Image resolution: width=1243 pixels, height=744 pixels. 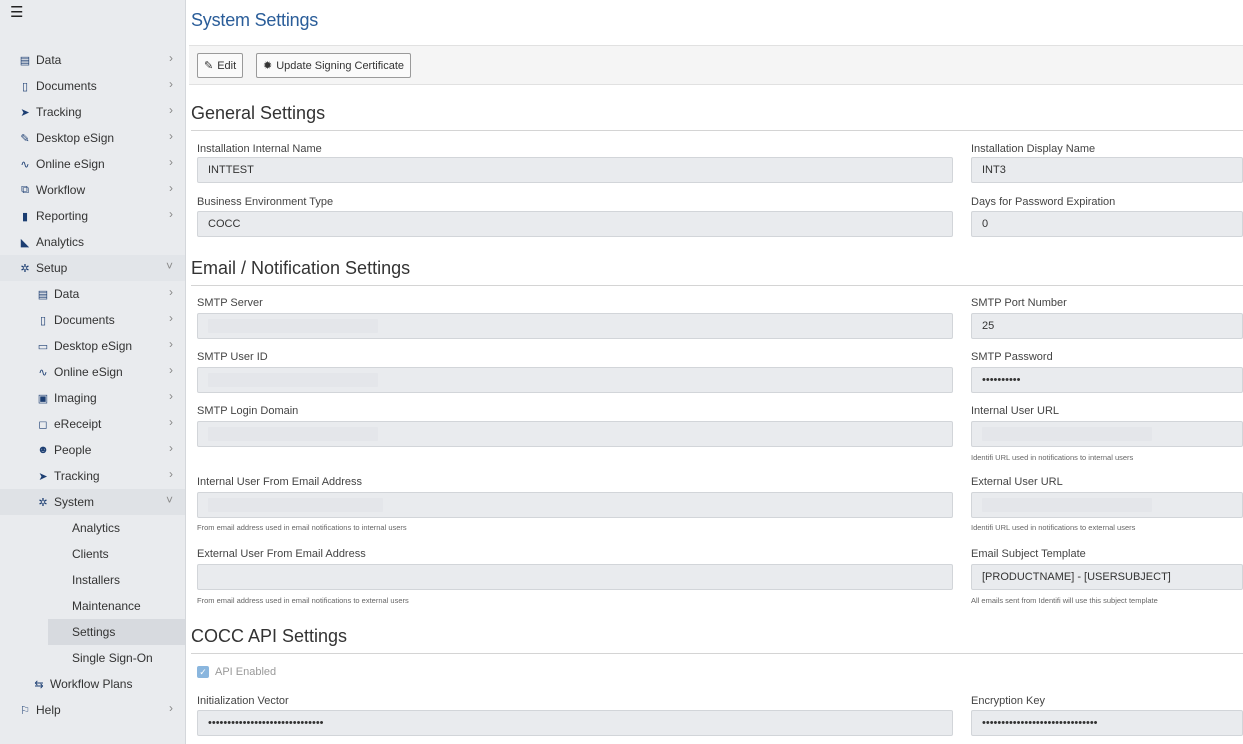 What do you see at coordinates (1107, 170) in the screenshot?
I see `display-name-field: INT3` at bounding box center [1107, 170].